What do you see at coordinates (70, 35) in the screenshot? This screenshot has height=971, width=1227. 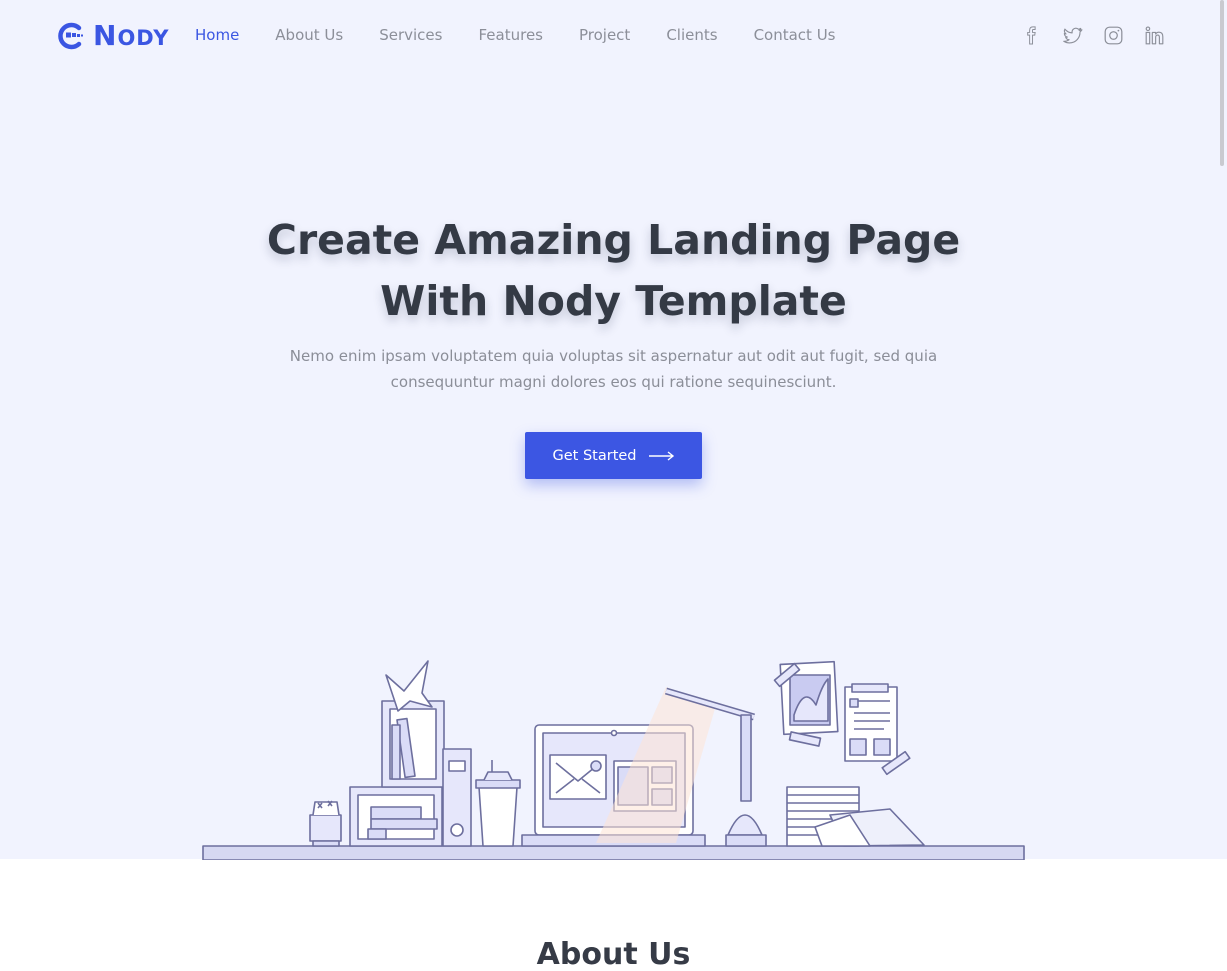 I see `nody-logo-icon` at bounding box center [70, 35].